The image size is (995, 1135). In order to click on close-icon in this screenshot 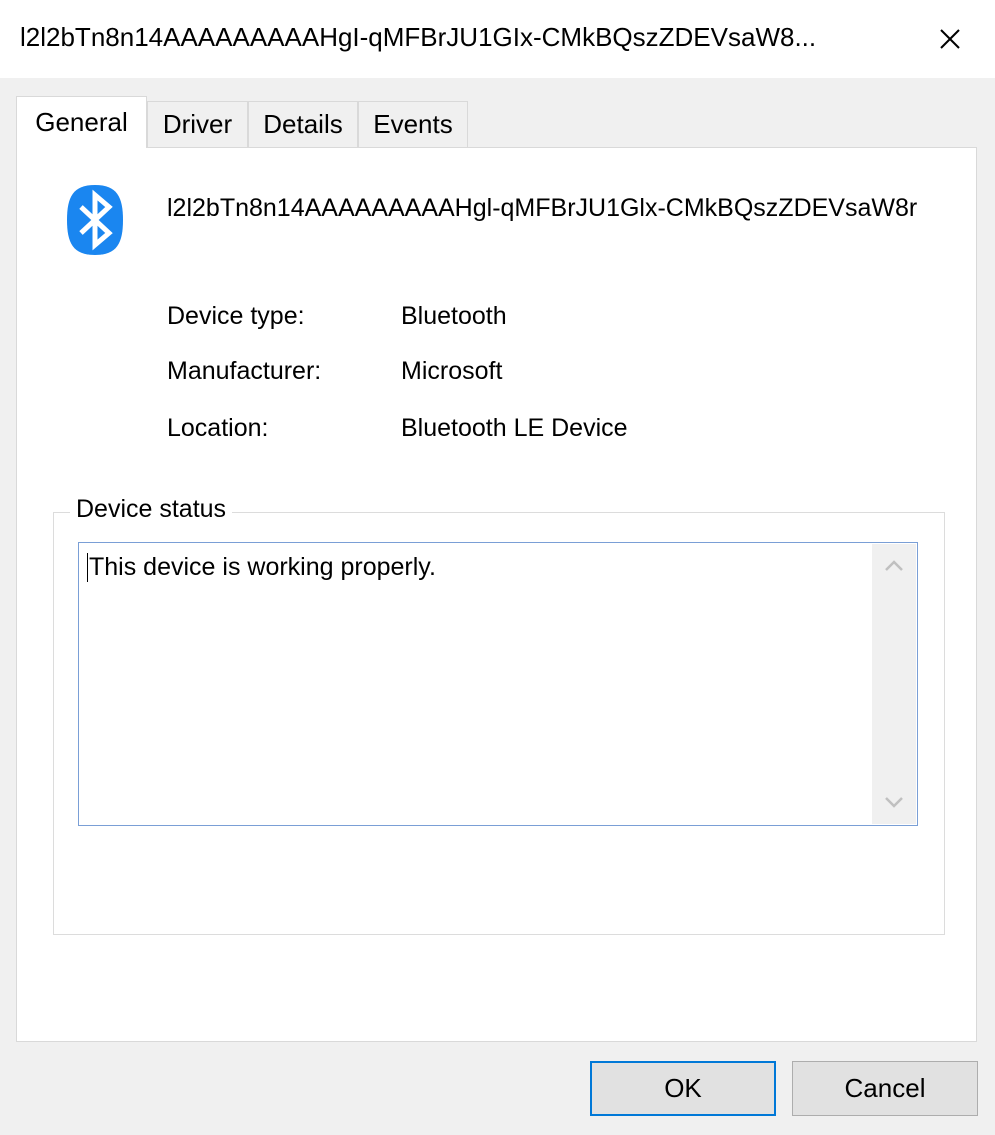, I will do `click(950, 39)`.